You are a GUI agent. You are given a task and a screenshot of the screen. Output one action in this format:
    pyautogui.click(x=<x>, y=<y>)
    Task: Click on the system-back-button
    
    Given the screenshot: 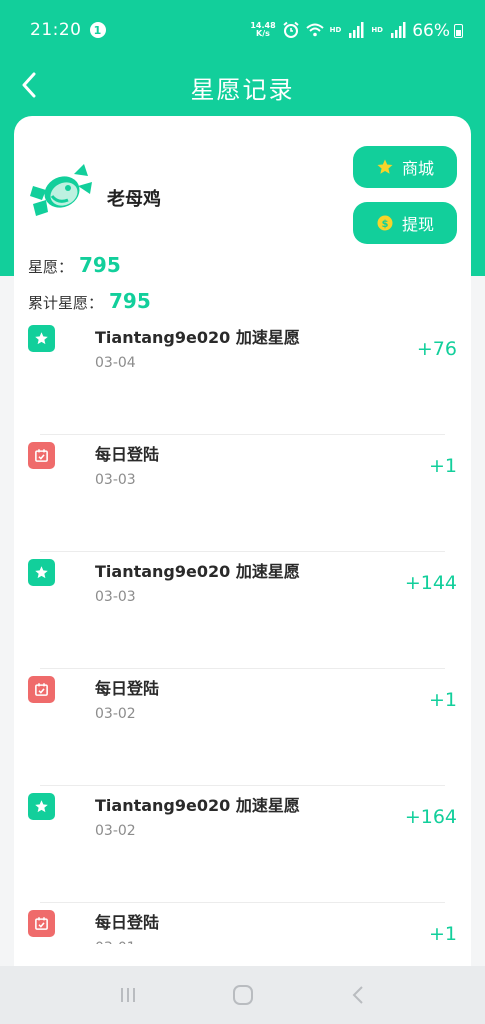 What is the action you would take?
    pyautogui.click(x=358, y=995)
    